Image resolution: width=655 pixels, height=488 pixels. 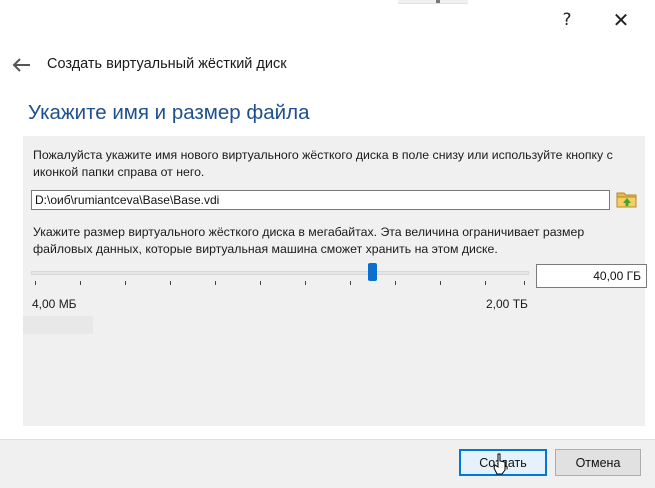 I want to click on disk-size-slider, so click(x=280, y=274).